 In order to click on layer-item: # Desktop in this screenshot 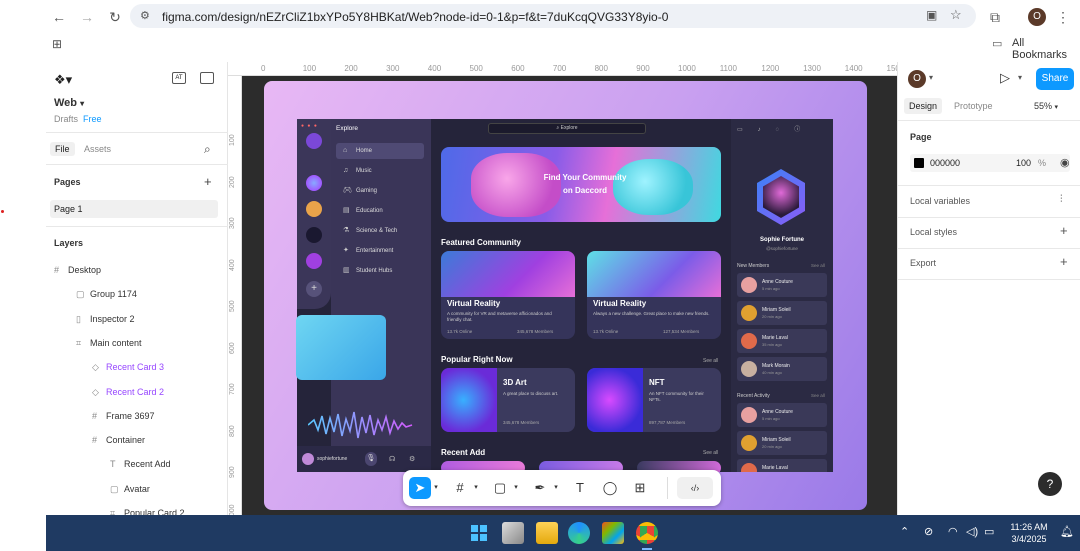, I will do `click(77, 270)`.